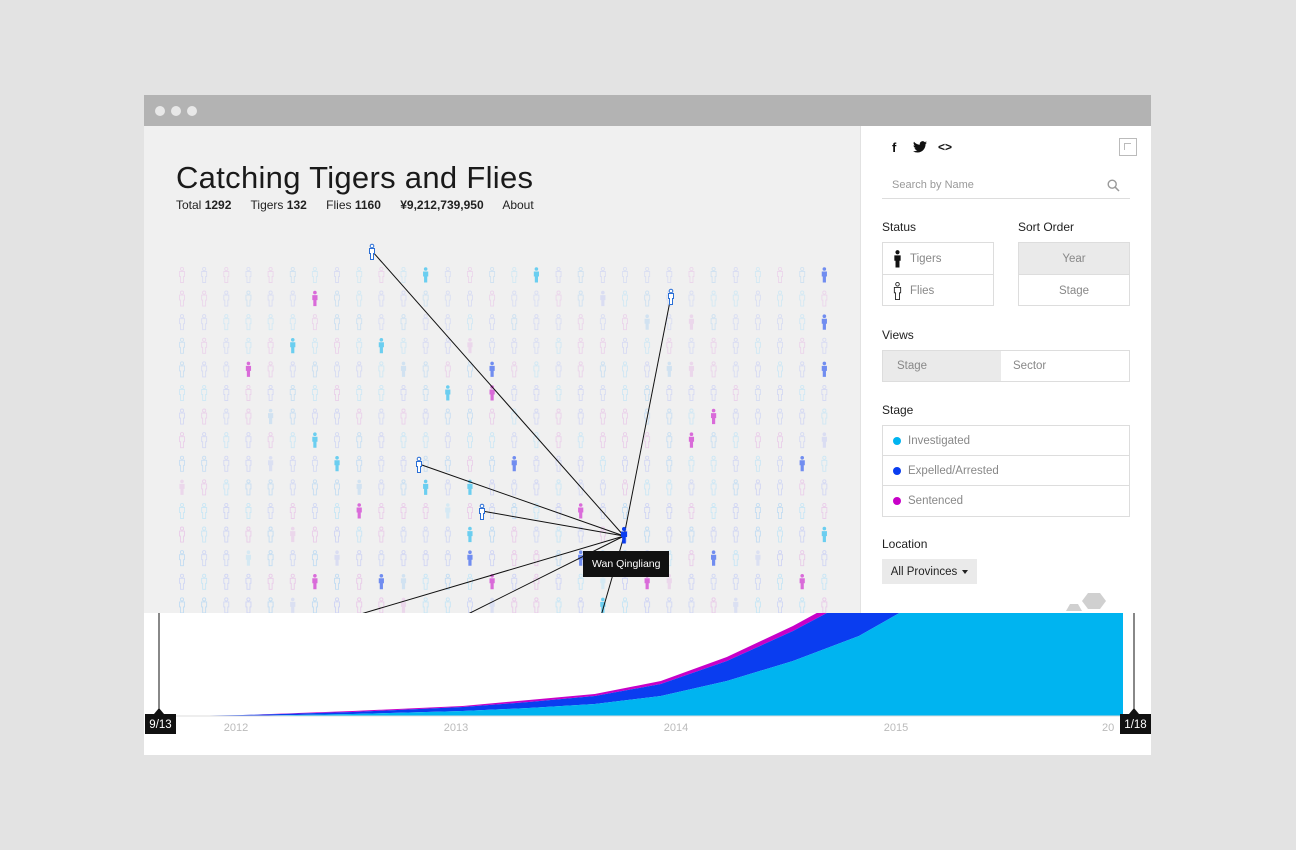  I want to click on view-option-stage: Stage, so click(942, 366).